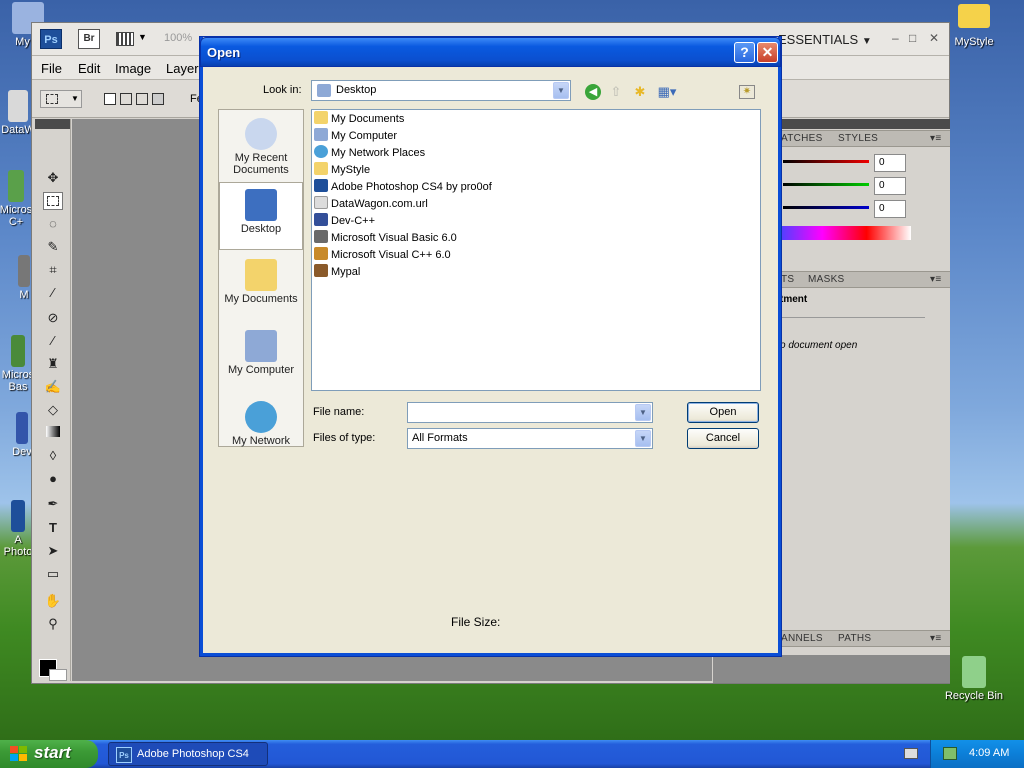 The height and width of the screenshot is (768, 1024). What do you see at coordinates (490, 52) in the screenshot?
I see `dialog-title-bar: Open ? ✕` at bounding box center [490, 52].